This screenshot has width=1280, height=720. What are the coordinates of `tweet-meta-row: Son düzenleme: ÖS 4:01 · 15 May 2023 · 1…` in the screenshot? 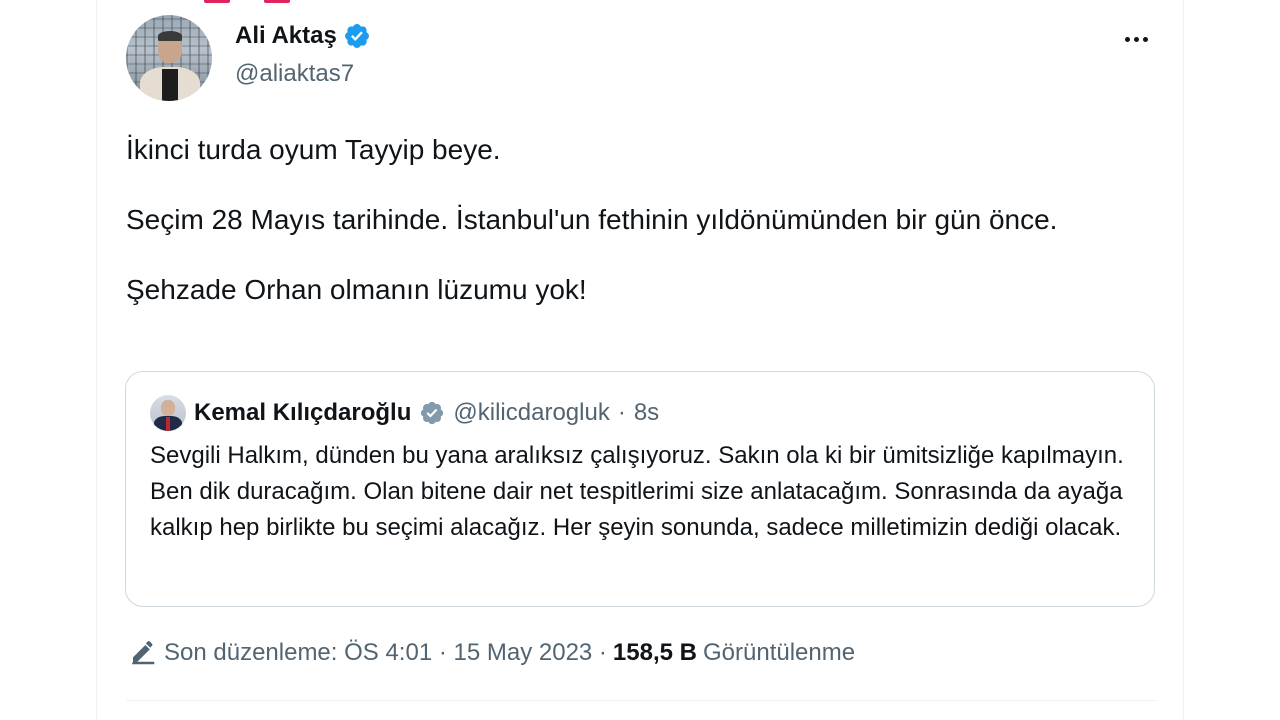 It's located at (491, 653).